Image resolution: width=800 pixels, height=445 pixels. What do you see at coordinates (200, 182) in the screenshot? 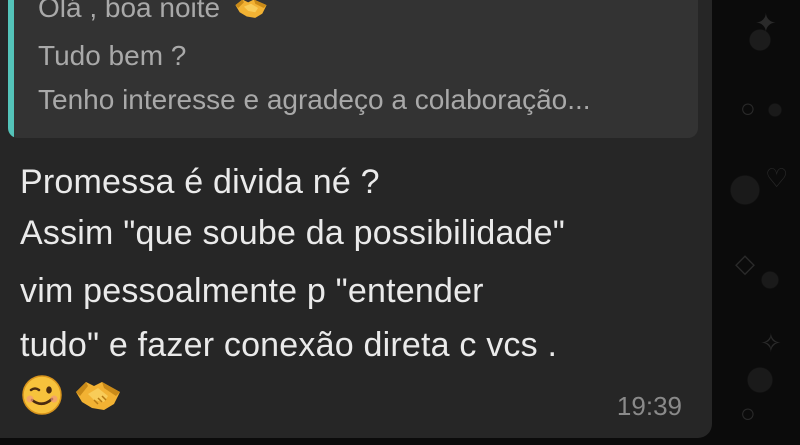
I see `message-line-1: Promessa é divida né ?` at bounding box center [200, 182].